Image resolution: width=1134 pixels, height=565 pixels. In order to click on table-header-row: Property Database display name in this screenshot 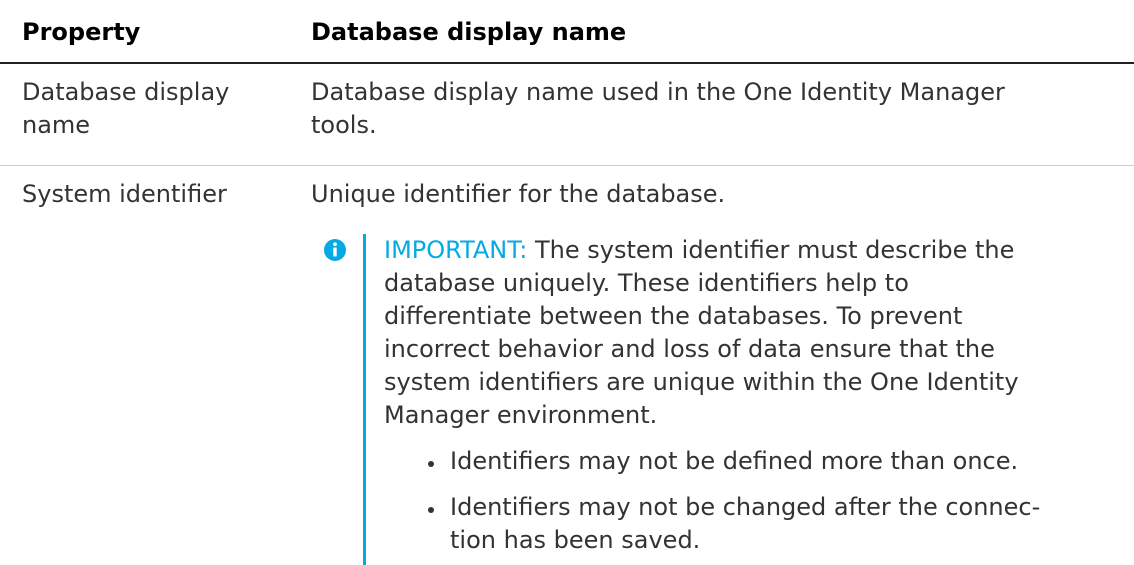, I will do `click(567, 32)`.